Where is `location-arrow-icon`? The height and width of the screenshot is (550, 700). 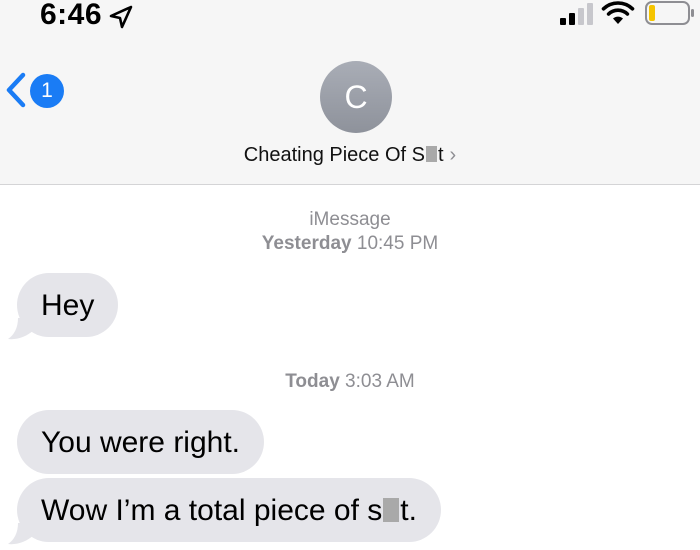 location-arrow-icon is located at coordinates (121, 17).